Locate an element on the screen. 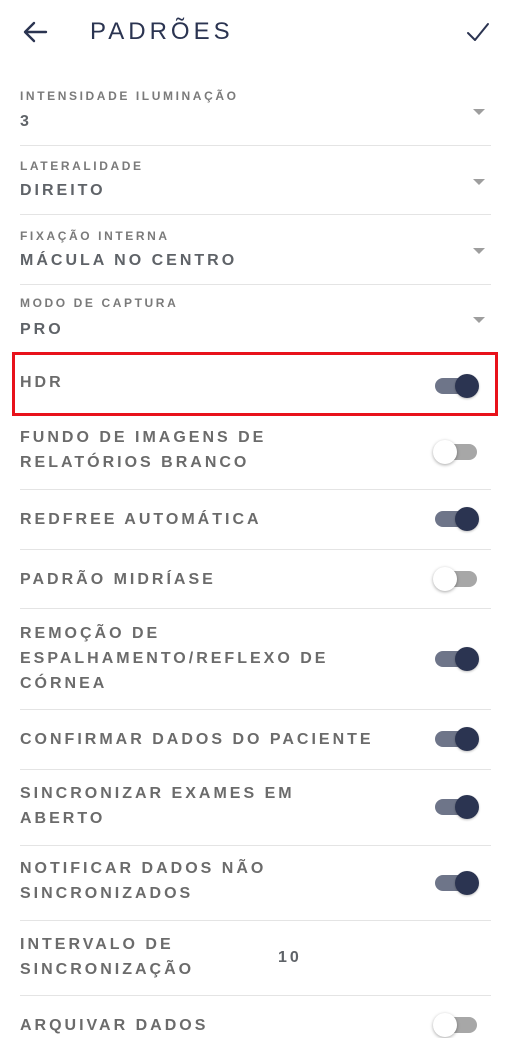  toggle-label: SINCRONIZAR EXAMES EM ABERTO is located at coordinates (220, 806).